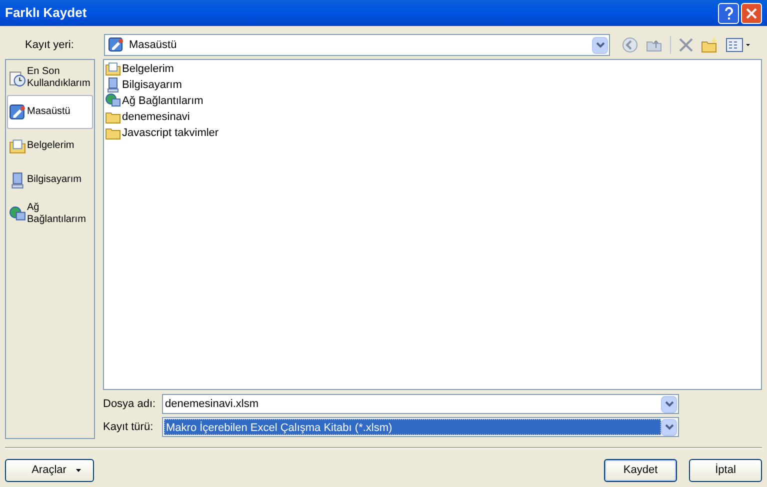 The width and height of the screenshot is (767, 487). I want to click on file-item: denemesinavi, so click(432, 117).